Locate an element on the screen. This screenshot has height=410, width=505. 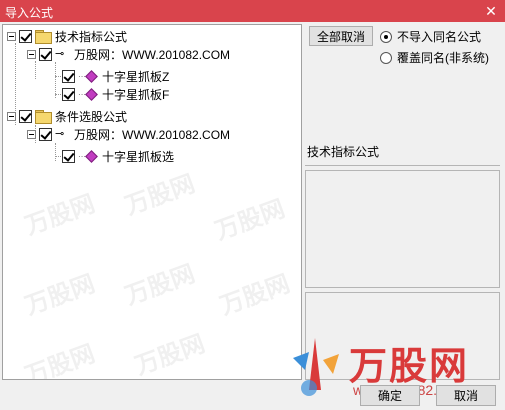
footer is located at coordinates (252, 395).